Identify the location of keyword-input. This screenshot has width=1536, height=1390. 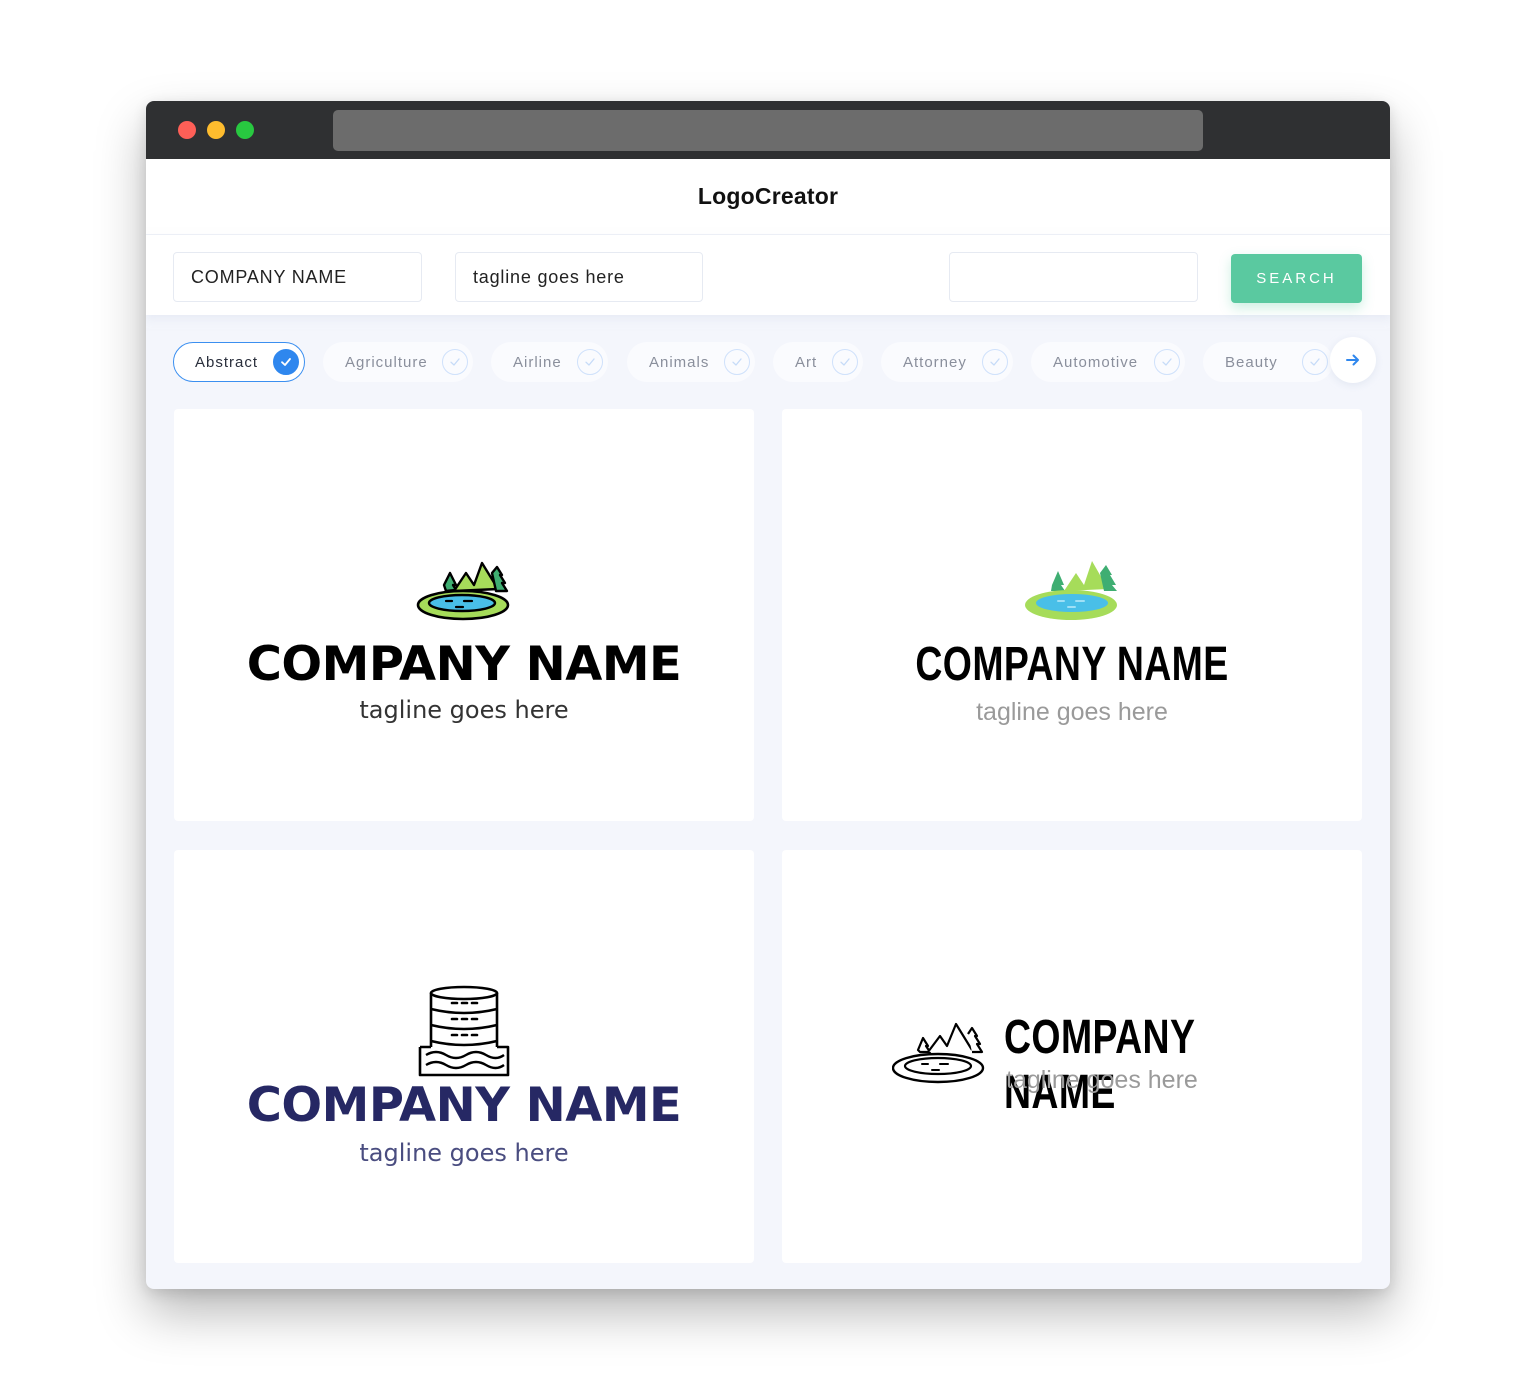
(1073, 277).